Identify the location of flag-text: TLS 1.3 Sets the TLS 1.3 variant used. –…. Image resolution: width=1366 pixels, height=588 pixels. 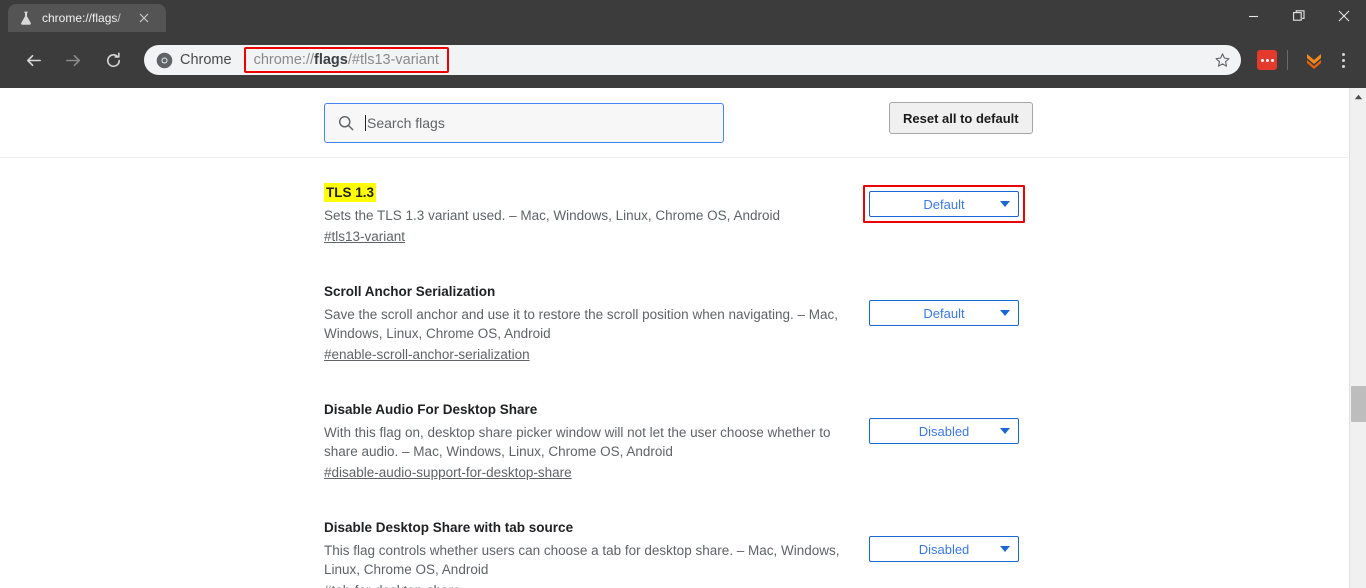
(591, 214).